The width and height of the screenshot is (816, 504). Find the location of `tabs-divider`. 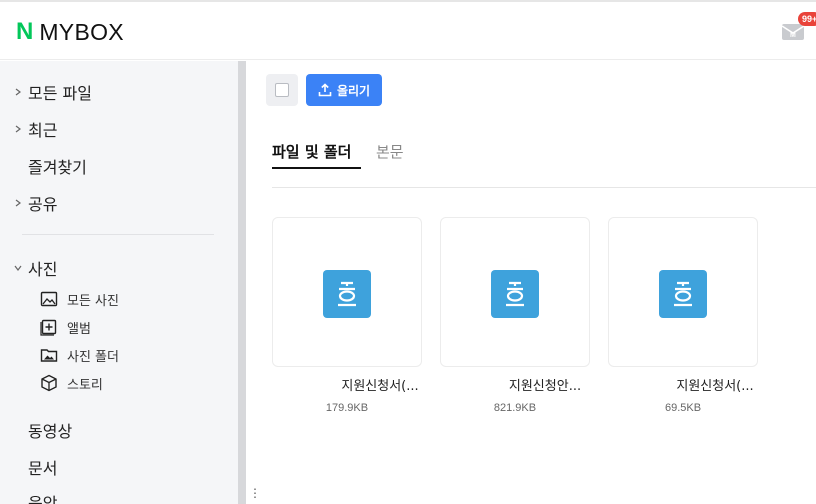

tabs-divider is located at coordinates (544, 187).